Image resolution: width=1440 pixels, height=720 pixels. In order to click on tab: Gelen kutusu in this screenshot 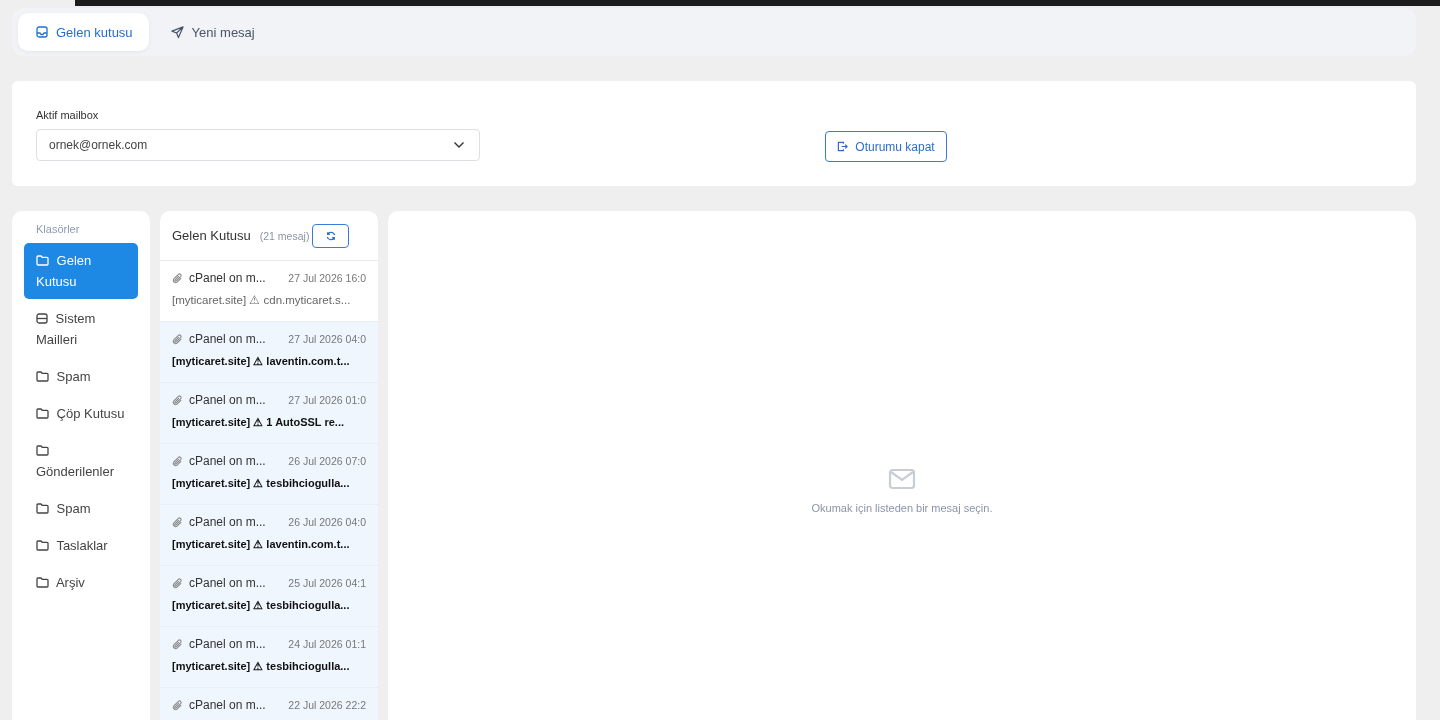, I will do `click(83, 32)`.